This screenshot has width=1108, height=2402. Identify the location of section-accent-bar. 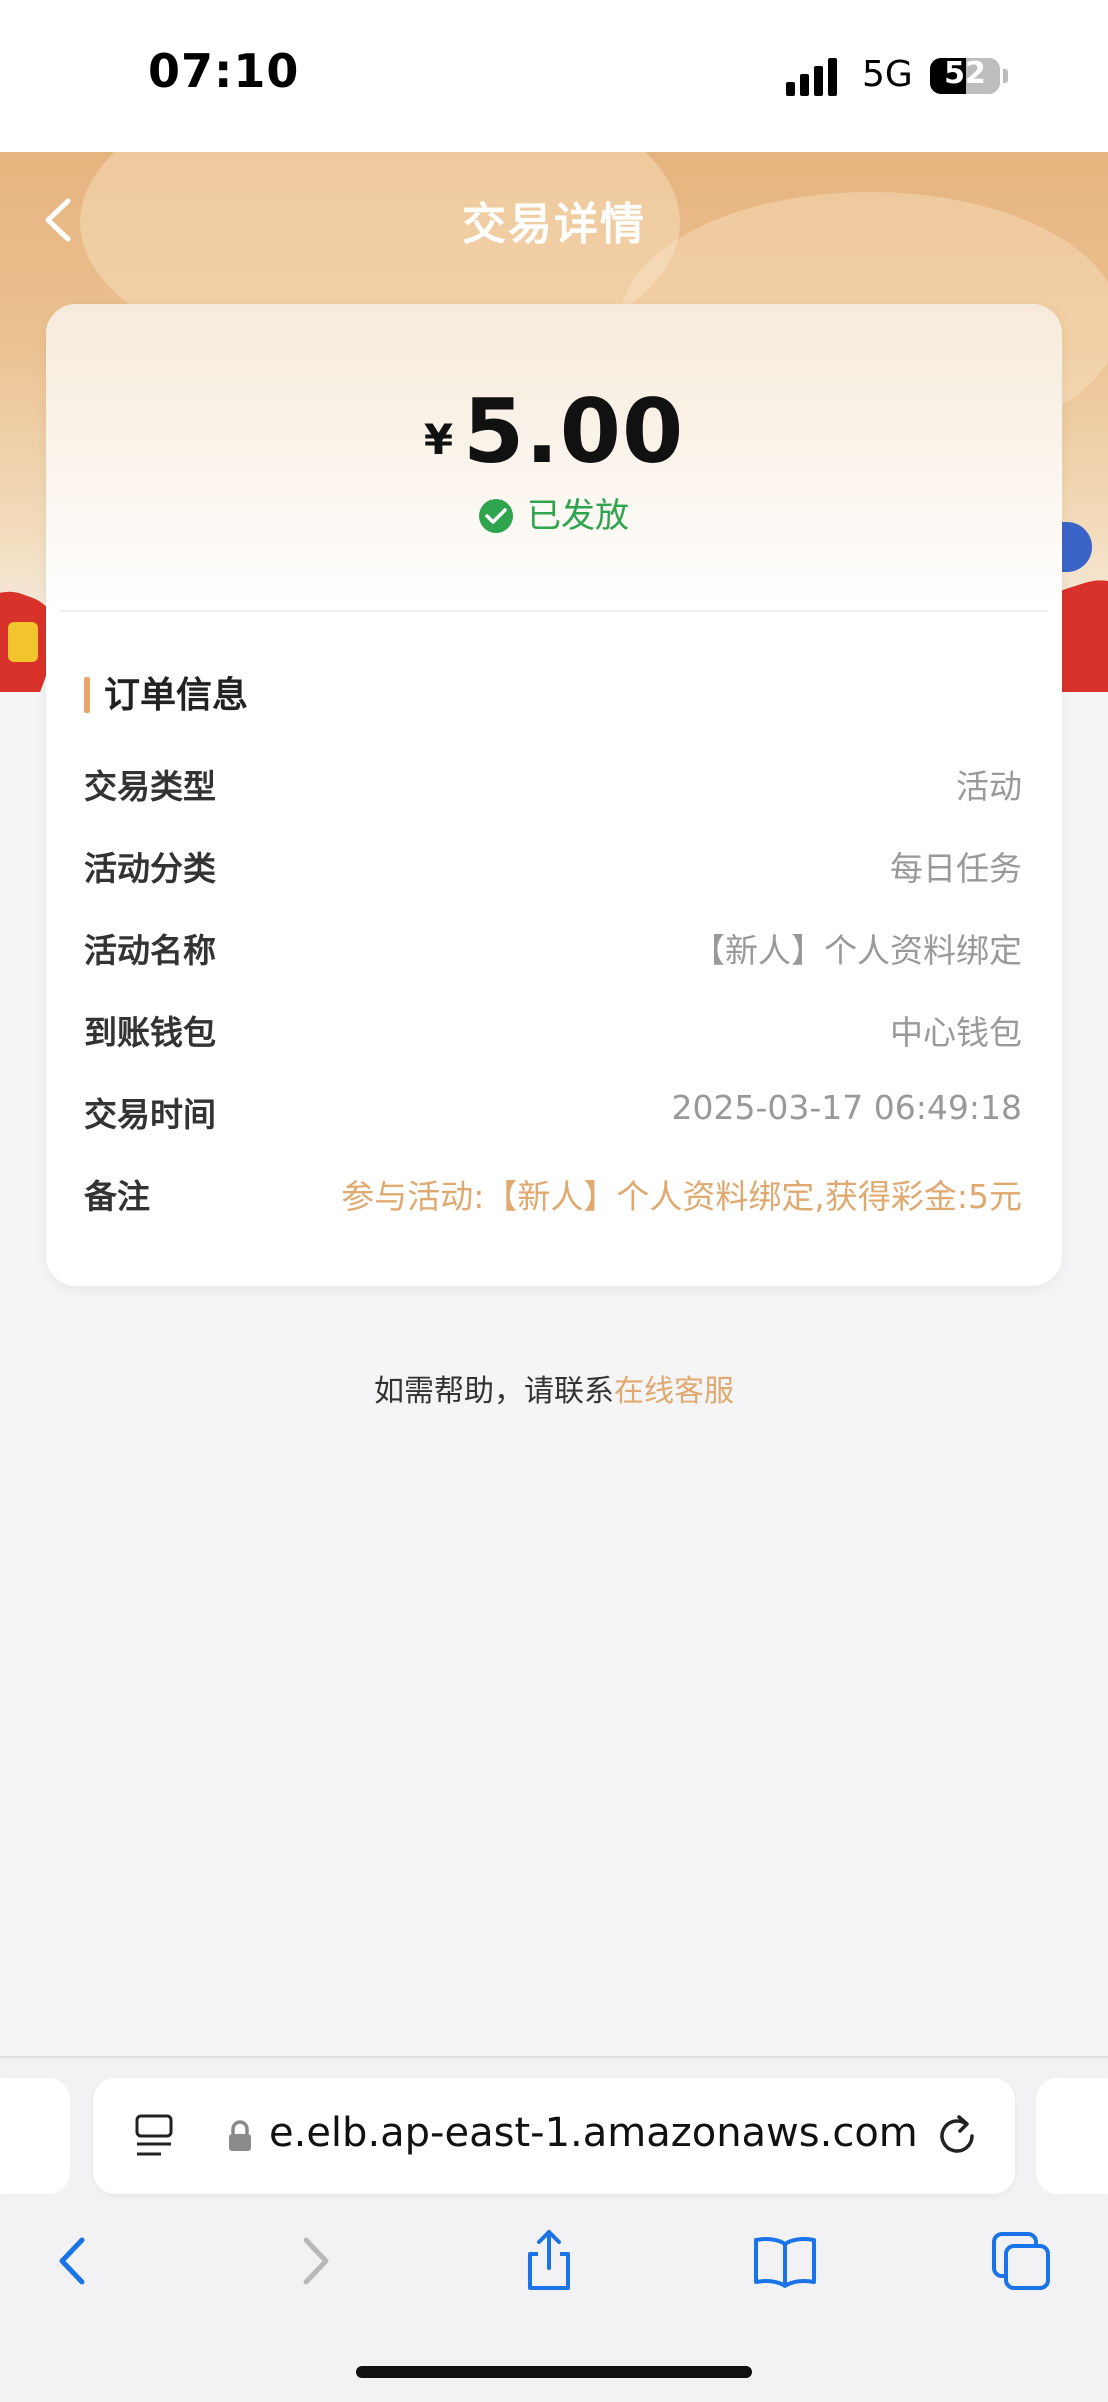
(87, 695).